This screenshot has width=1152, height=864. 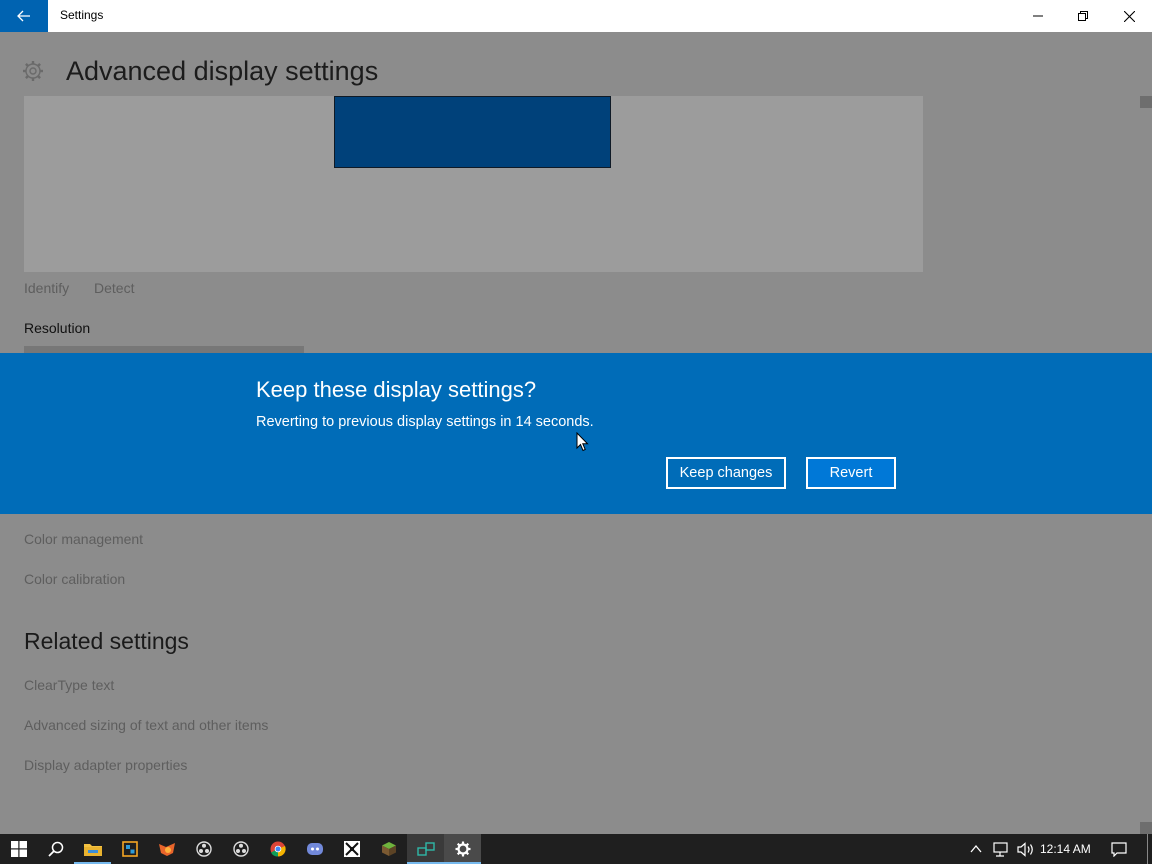 I want to click on keep-changes-button: Keep changes, so click(x=726, y=473).